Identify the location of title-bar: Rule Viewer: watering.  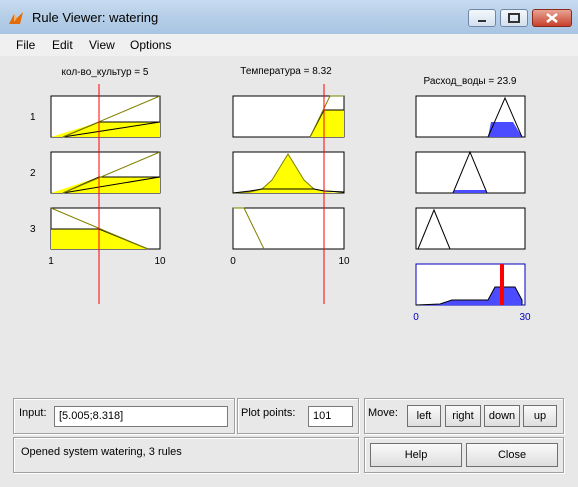
(289, 17).